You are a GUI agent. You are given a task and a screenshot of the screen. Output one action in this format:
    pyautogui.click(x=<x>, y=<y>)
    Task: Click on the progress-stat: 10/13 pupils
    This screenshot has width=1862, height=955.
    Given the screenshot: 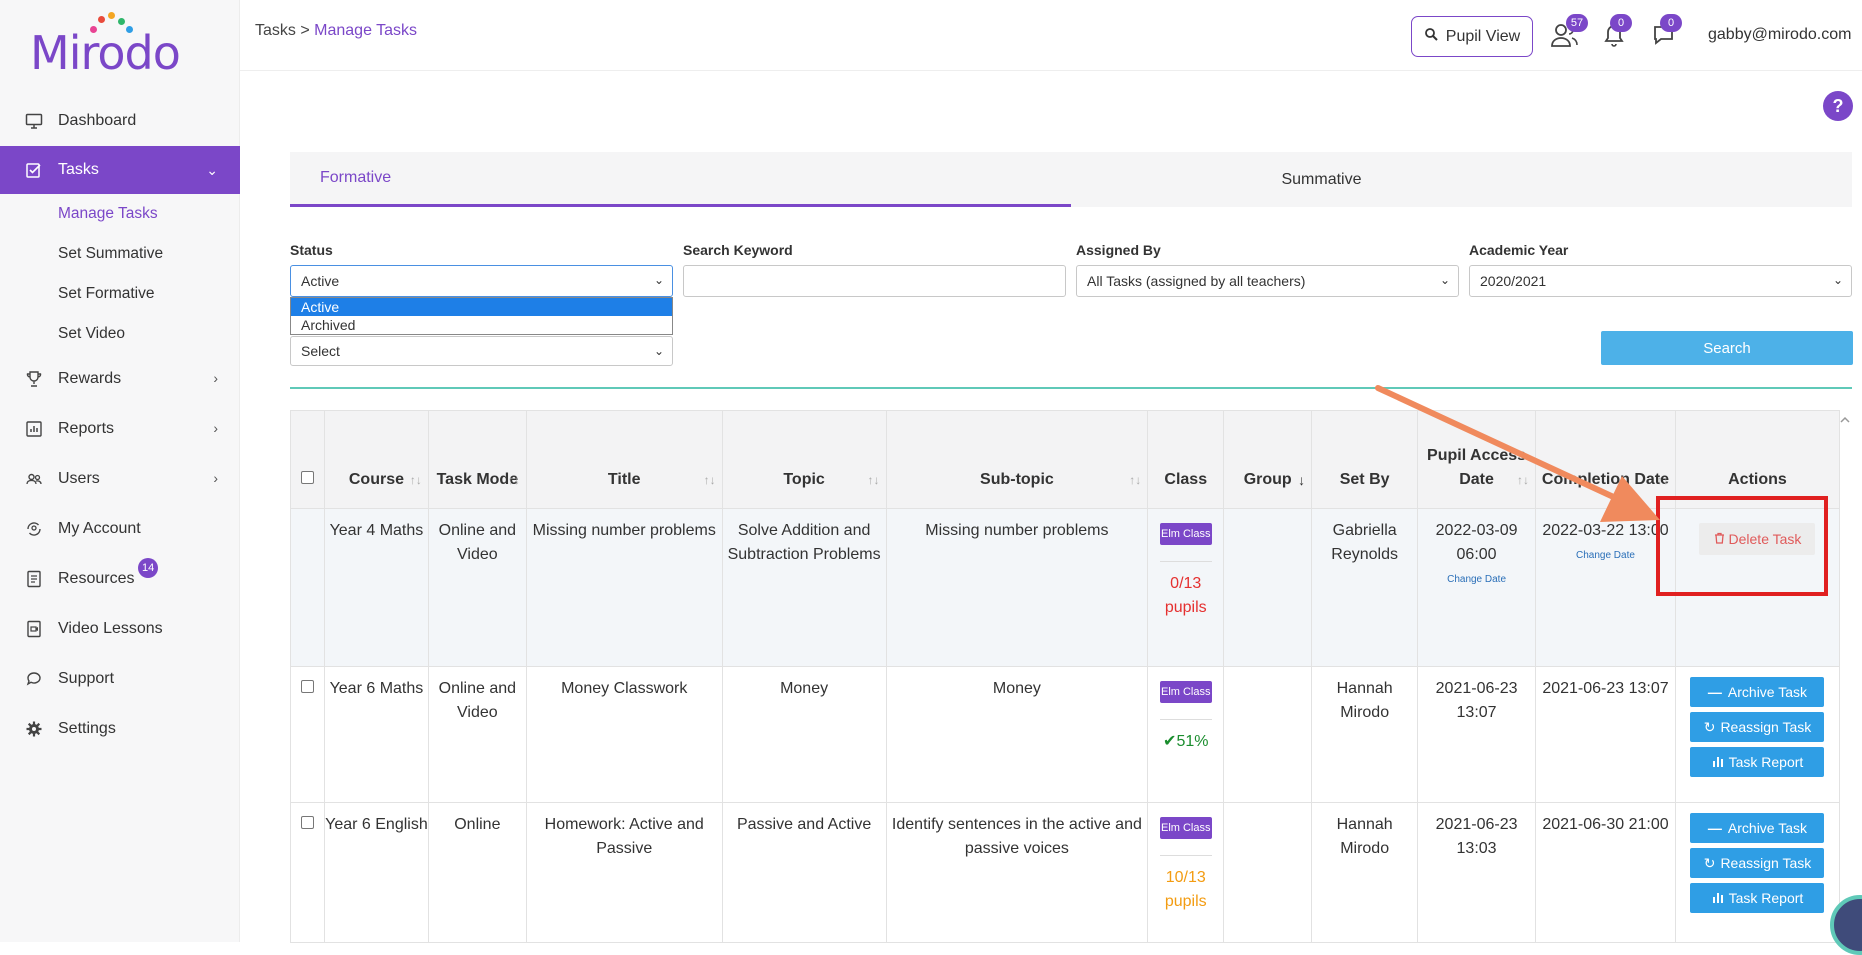 What is the action you would take?
    pyautogui.click(x=1185, y=889)
    